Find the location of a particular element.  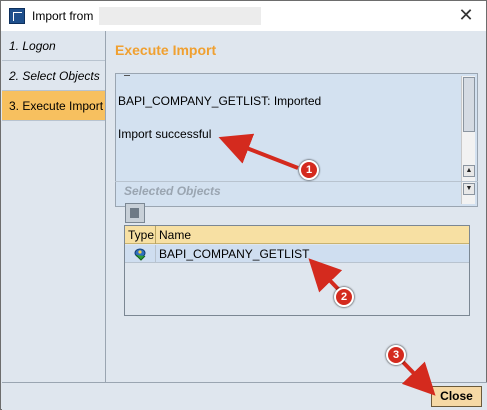

annotation-badge-1: 1 is located at coordinates (309, 170).